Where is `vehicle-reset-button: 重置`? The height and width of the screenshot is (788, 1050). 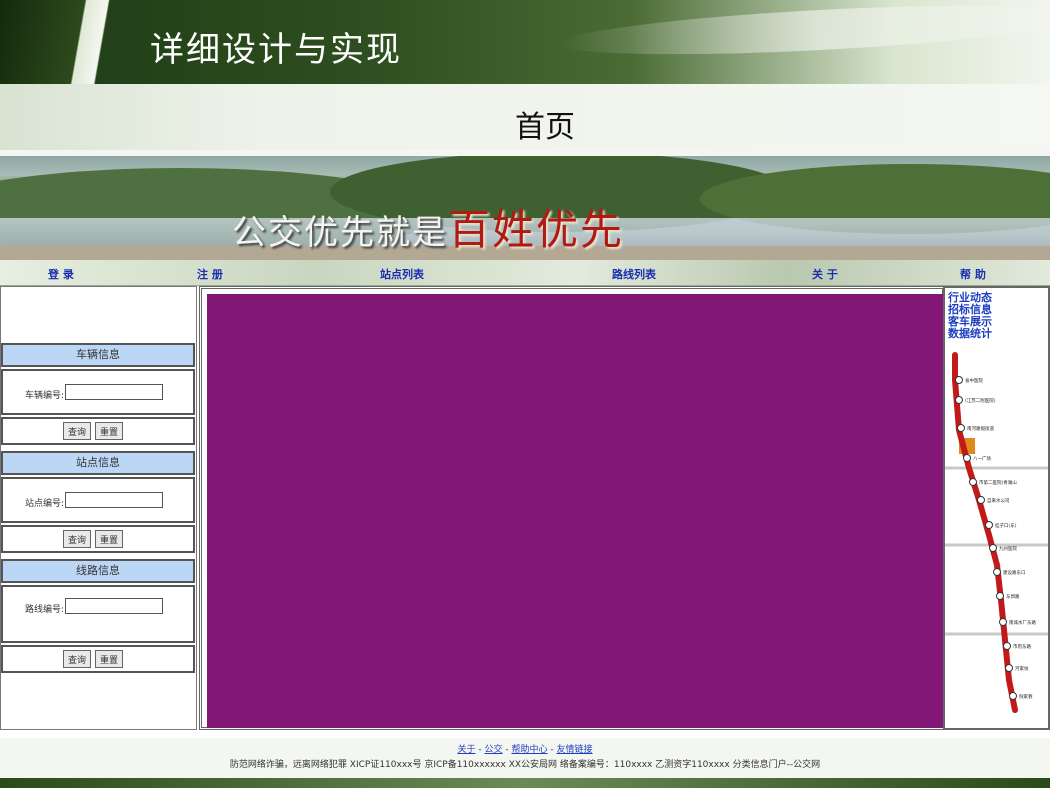
vehicle-reset-button: 重置 is located at coordinates (109, 431).